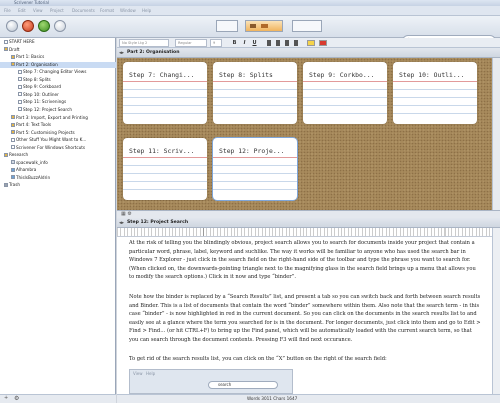  Describe the element at coordinates (22, 10) in the screenshot. I see `menu-edit: Edit` at that location.